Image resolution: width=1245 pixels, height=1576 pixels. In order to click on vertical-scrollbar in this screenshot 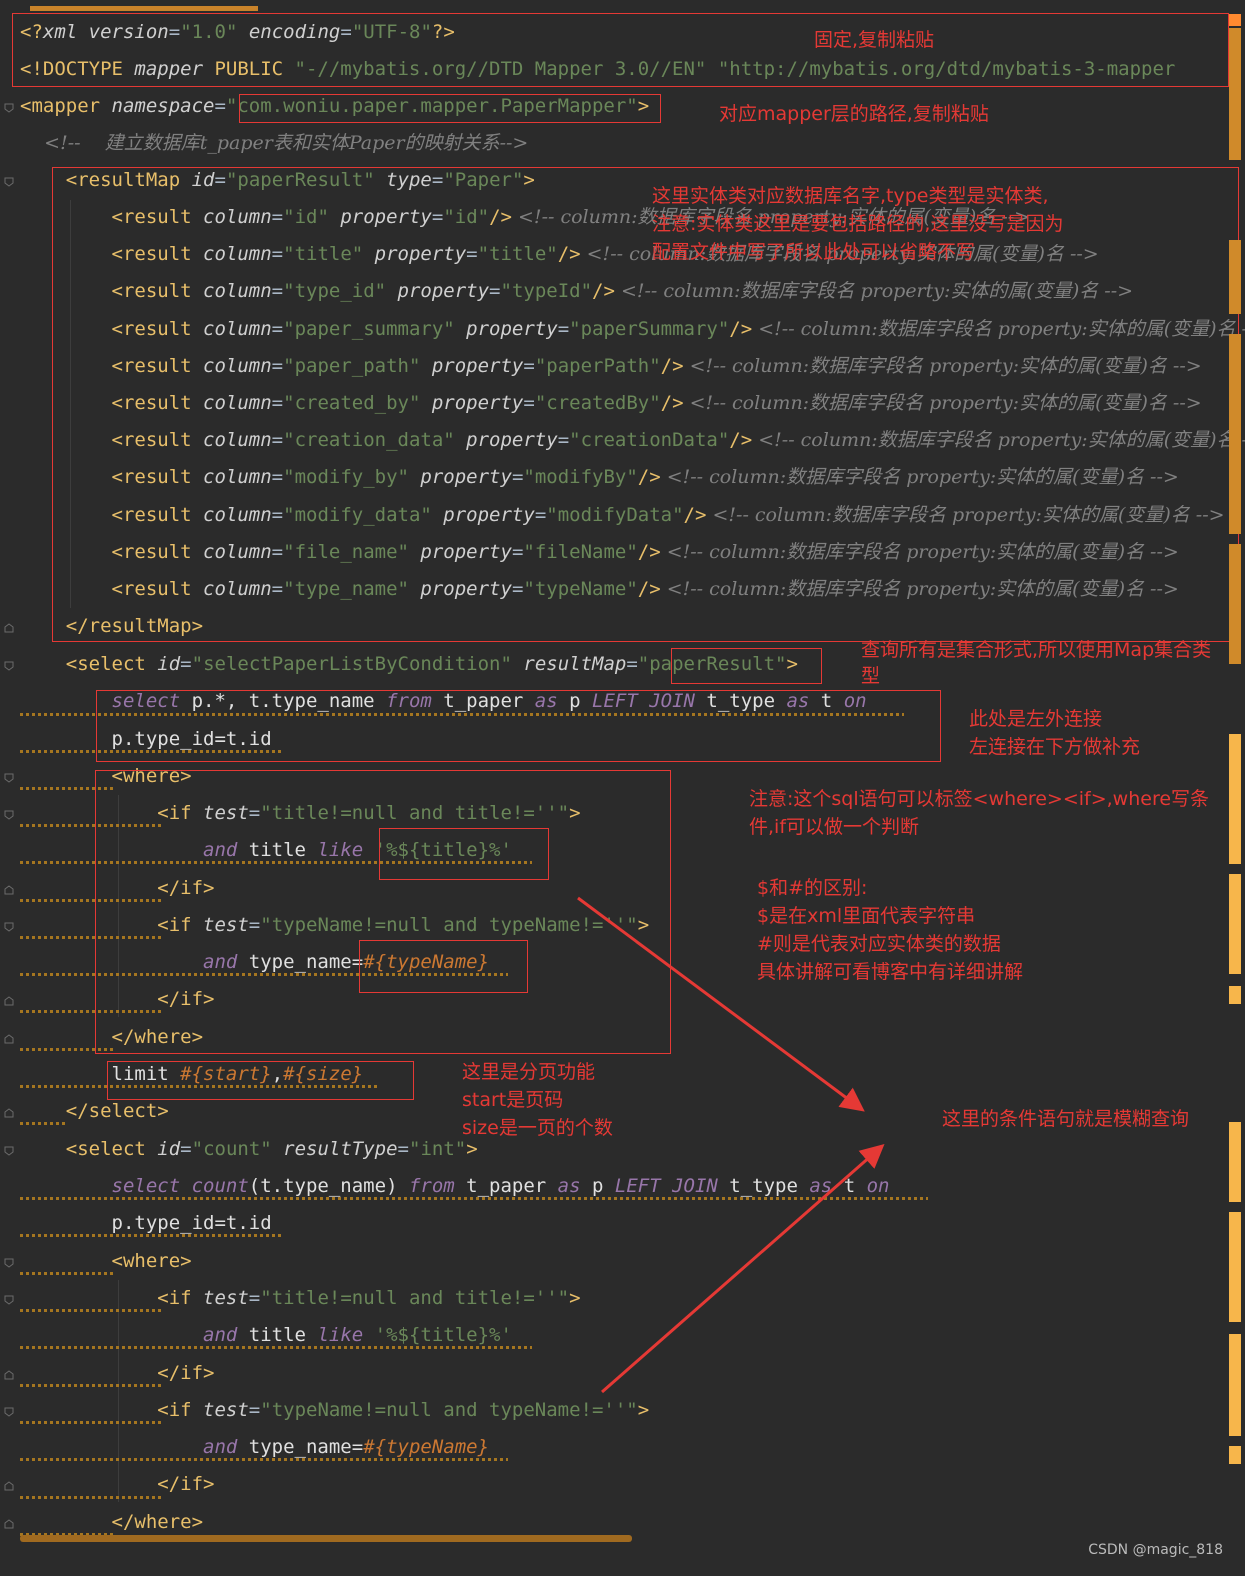, I will do `click(1234, 774)`.